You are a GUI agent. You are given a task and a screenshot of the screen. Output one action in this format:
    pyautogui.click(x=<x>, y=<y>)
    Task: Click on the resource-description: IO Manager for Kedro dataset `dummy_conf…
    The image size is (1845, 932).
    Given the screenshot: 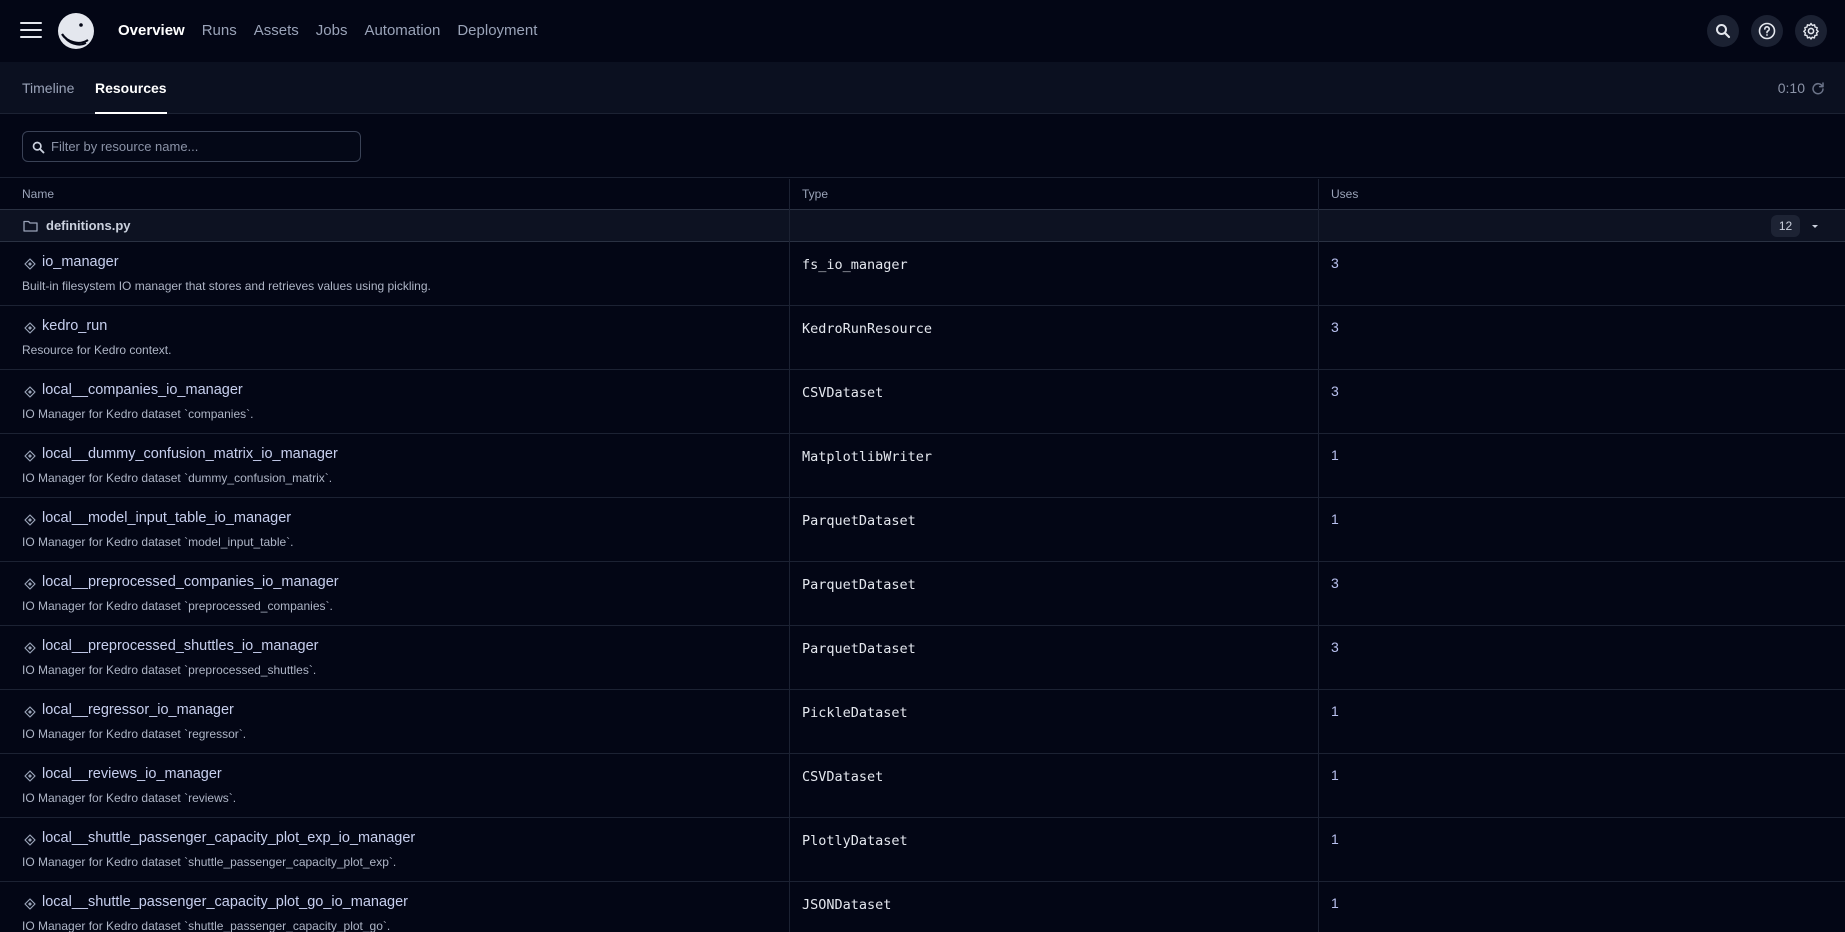 What is the action you would take?
    pyautogui.click(x=177, y=478)
    